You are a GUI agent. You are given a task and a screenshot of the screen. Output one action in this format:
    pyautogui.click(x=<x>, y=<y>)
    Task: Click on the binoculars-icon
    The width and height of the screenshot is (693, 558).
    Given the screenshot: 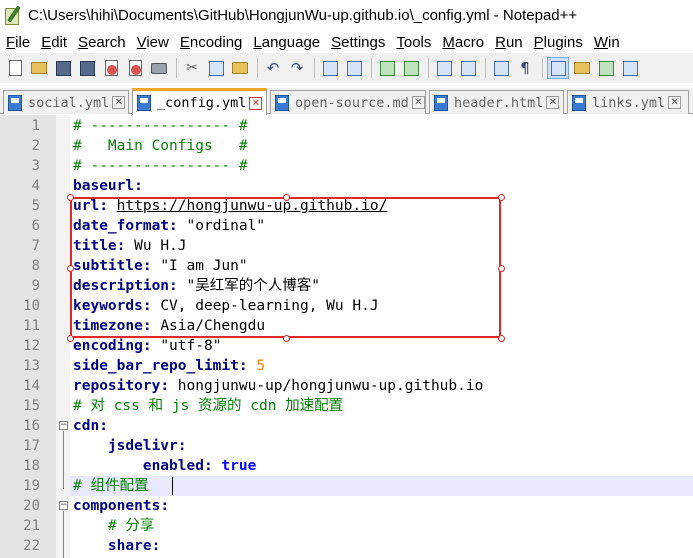 What is the action you would take?
    pyautogui.click(x=330, y=68)
    